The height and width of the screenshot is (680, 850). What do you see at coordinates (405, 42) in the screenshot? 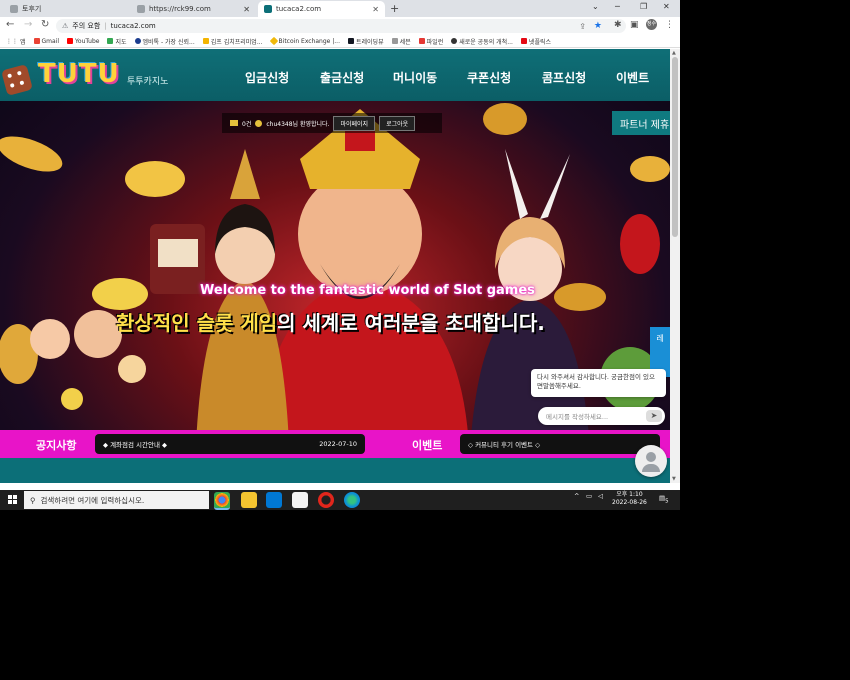
I see `bookmark-label: 세븐` at bounding box center [405, 42].